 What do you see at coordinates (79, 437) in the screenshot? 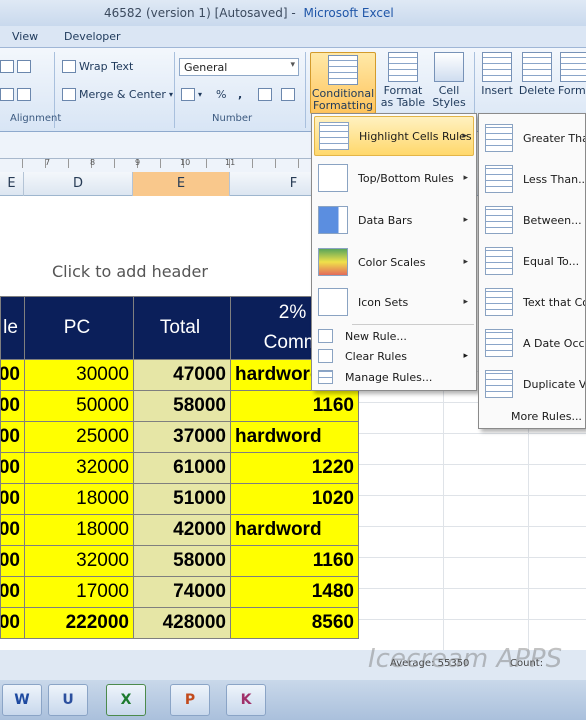
I see `table-cell: 25000` at bounding box center [79, 437].